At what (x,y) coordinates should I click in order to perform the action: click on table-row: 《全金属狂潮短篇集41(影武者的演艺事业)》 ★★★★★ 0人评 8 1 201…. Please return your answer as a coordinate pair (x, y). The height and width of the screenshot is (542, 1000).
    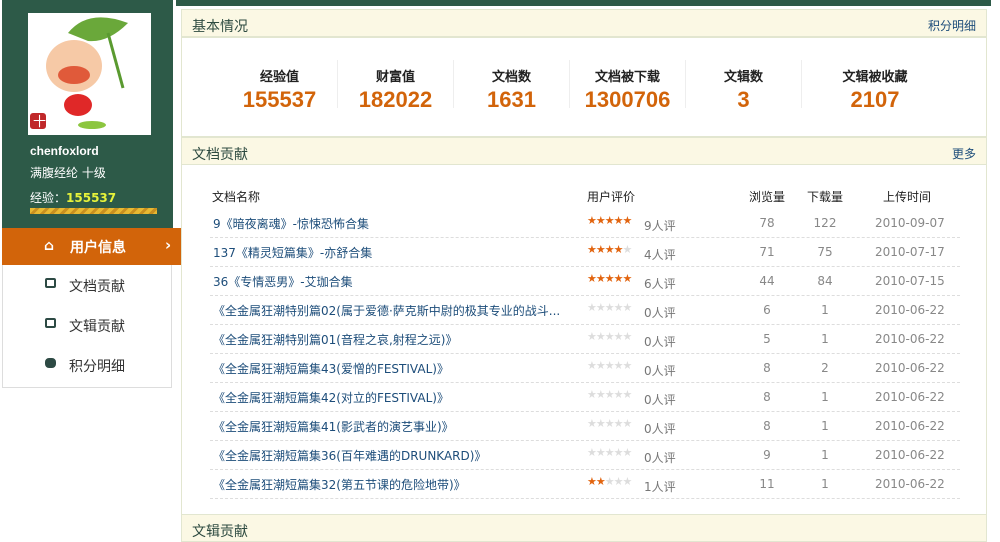
    Looking at the image, I should click on (585, 426).